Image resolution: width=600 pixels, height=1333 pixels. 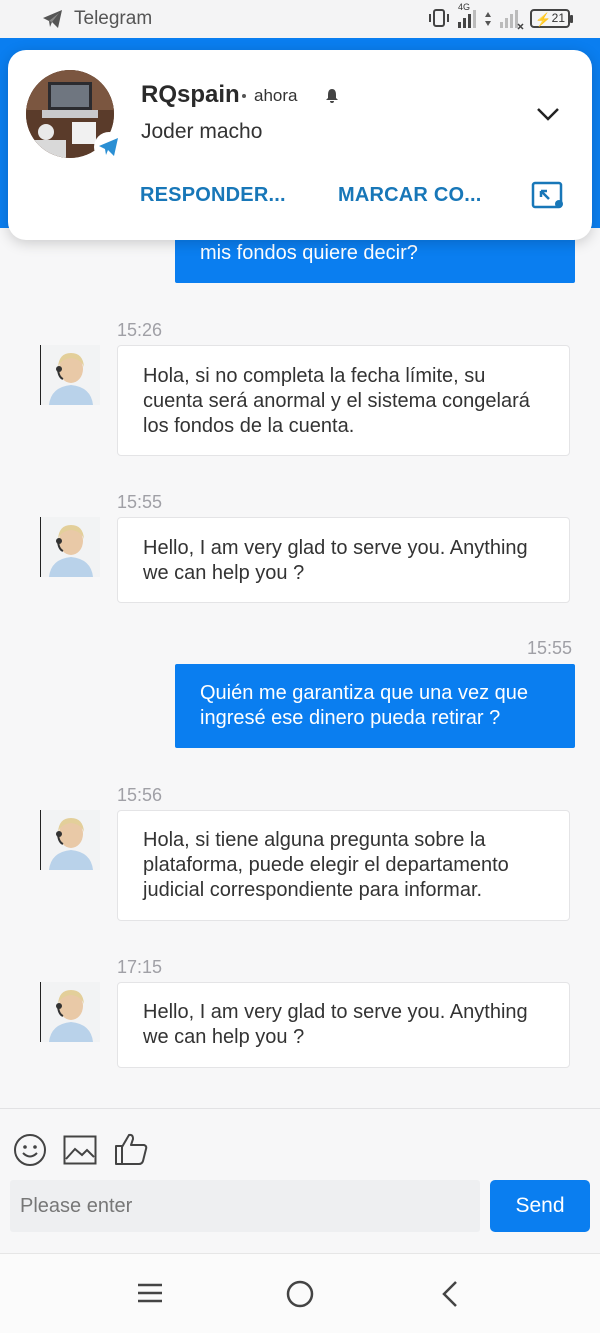 I want to click on signal-icon, so click(x=467, y=19).